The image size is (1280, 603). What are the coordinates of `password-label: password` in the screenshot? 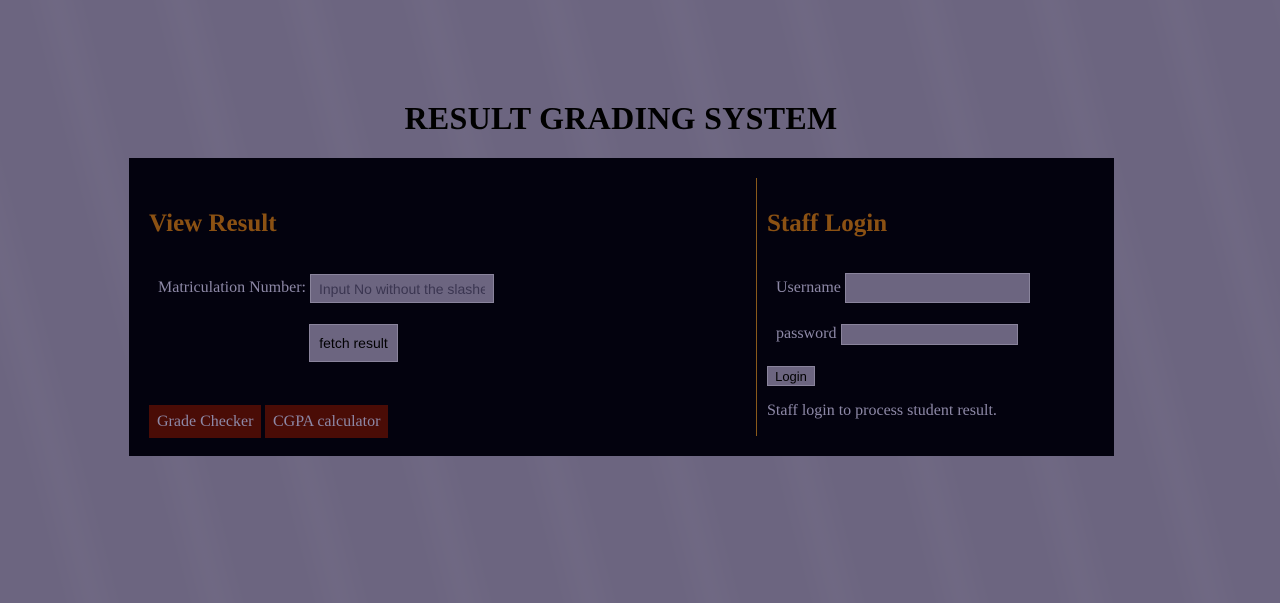 It's located at (806, 333).